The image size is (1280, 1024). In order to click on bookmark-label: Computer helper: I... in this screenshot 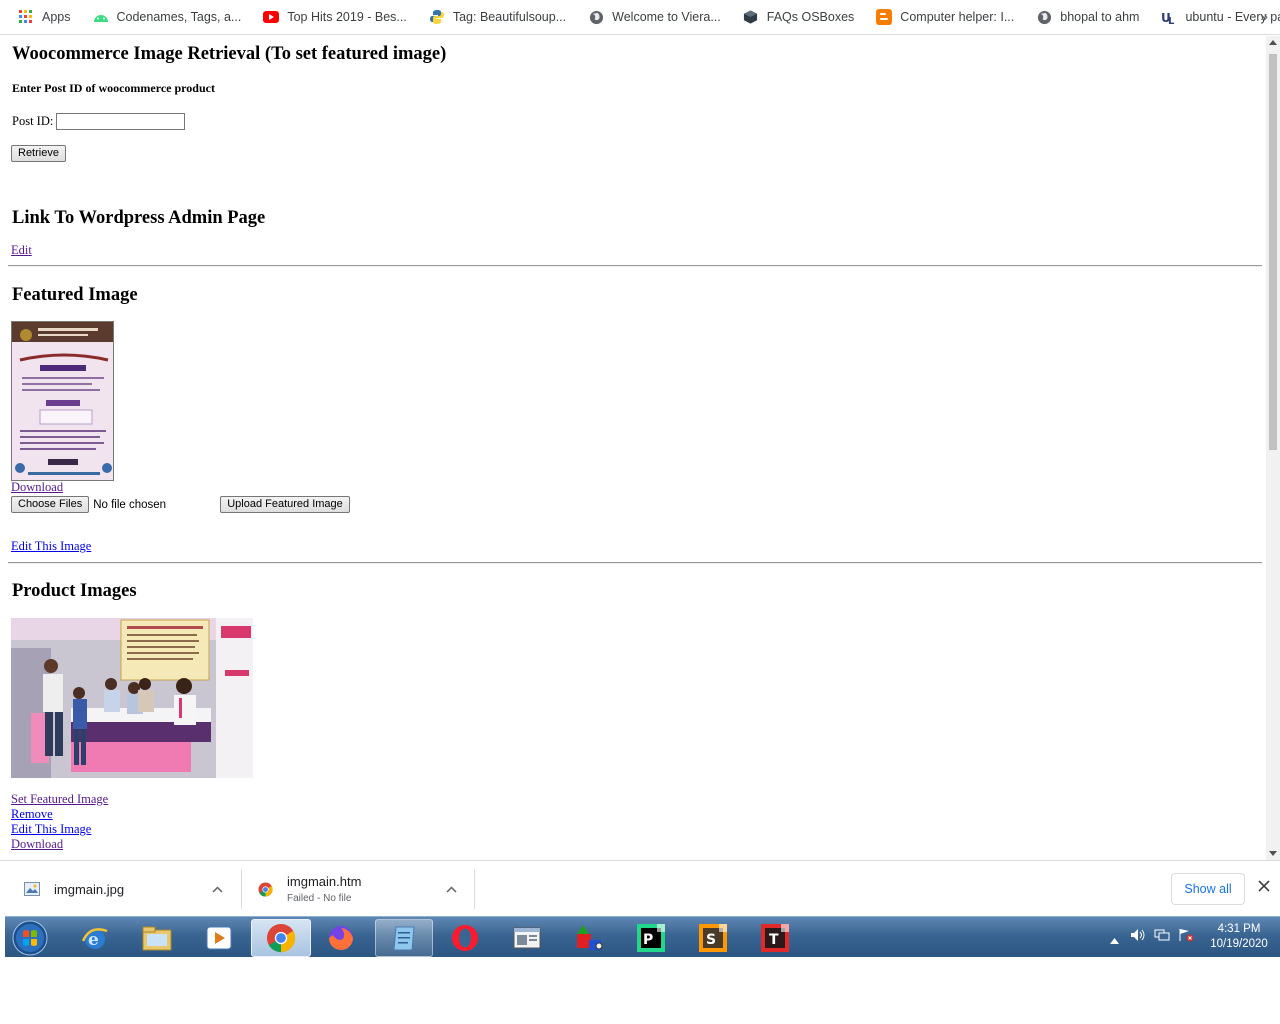, I will do `click(957, 17)`.